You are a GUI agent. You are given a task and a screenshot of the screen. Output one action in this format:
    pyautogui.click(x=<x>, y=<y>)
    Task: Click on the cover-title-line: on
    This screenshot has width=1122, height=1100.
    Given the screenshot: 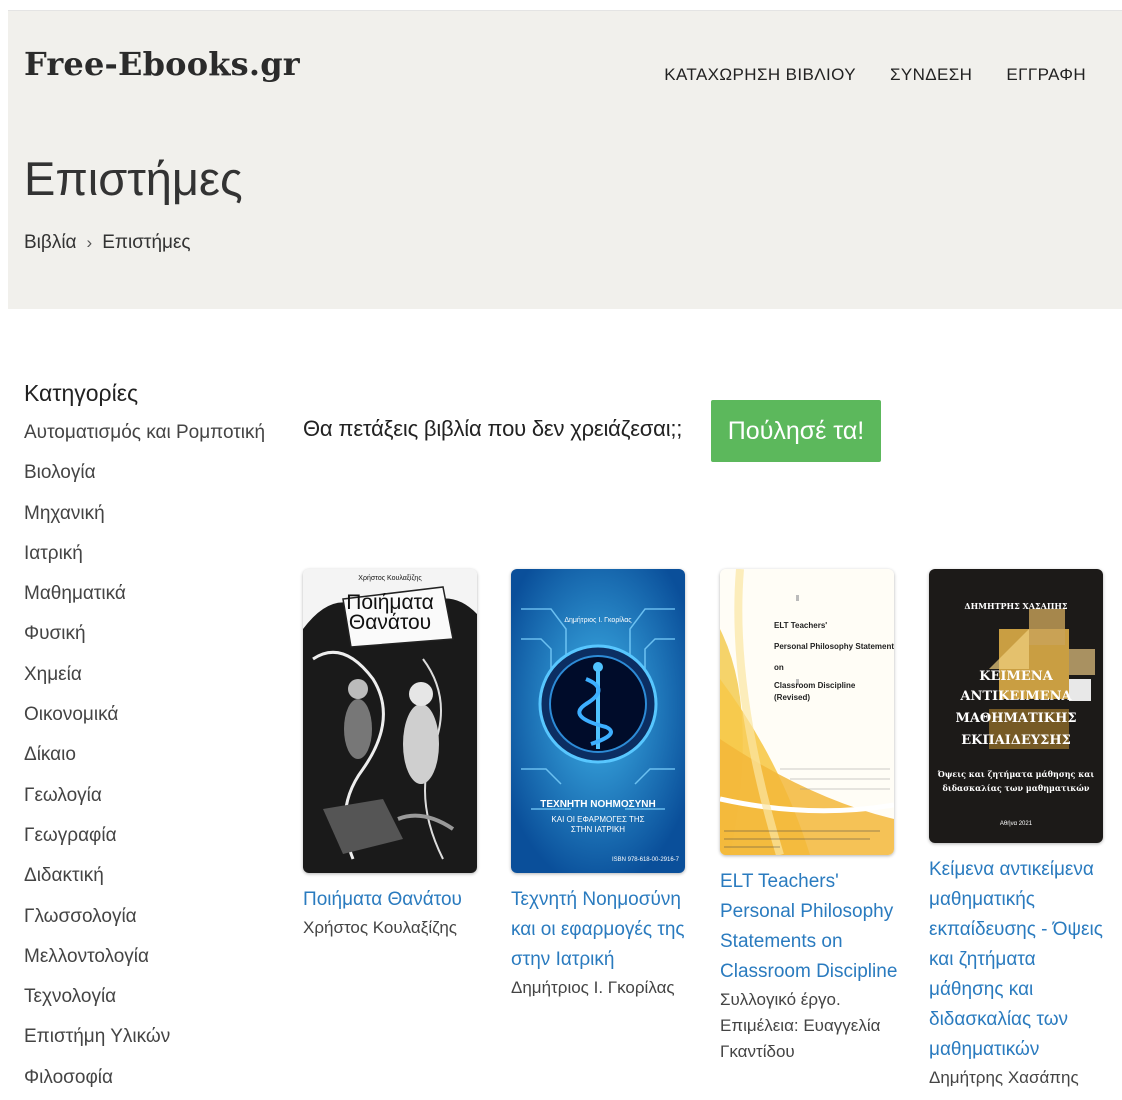 What is the action you would take?
    pyautogui.click(x=779, y=667)
    